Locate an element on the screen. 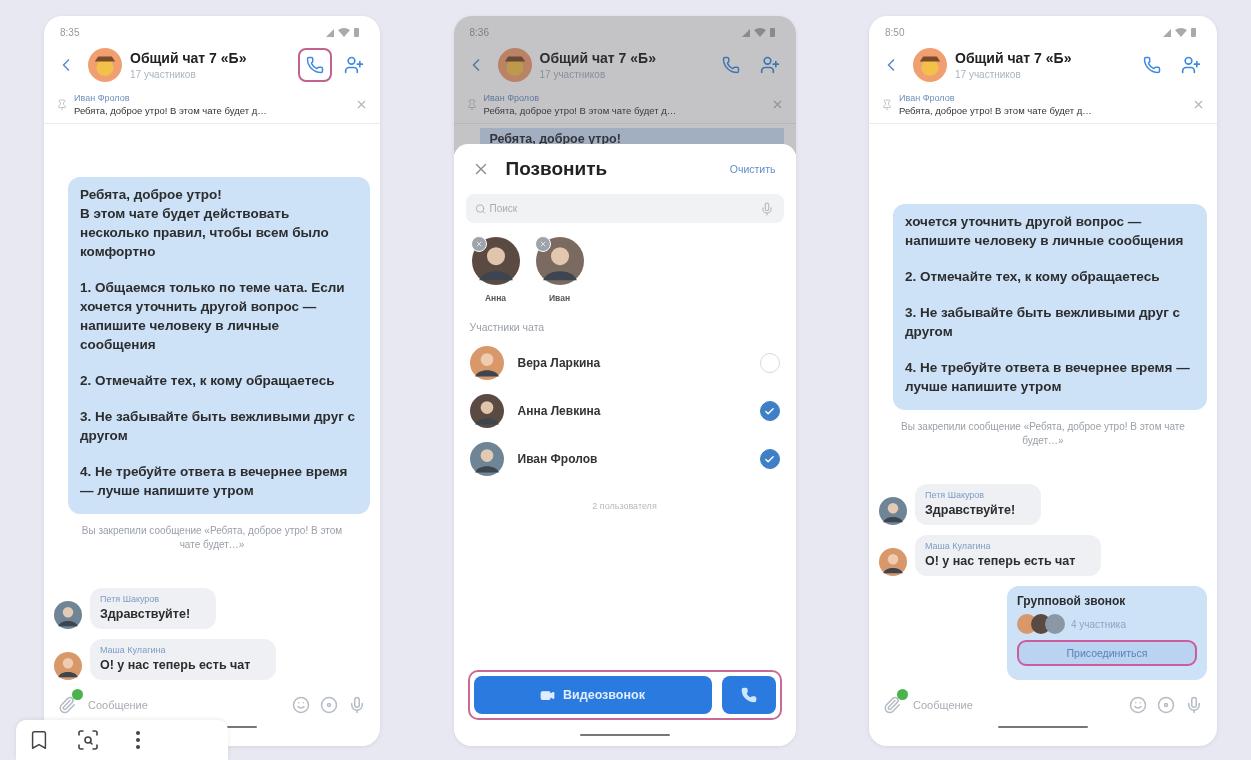 The height and width of the screenshot is (760, 1251). audio-call-button is located at coordinates (748, 695).